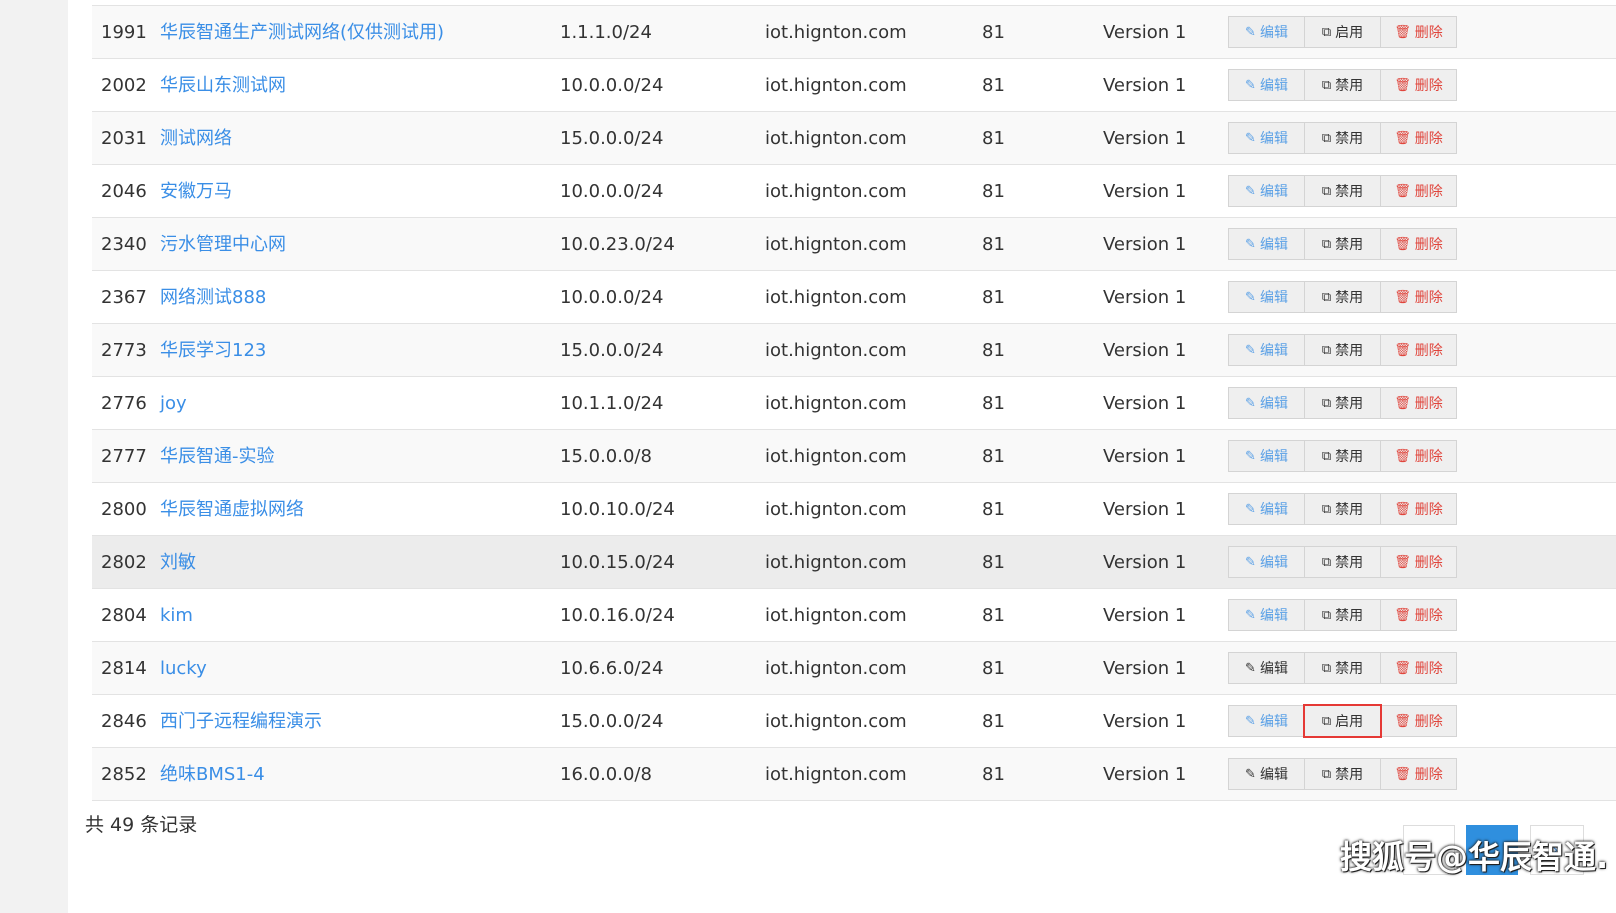 The height and width of the screenshot is (913, 1616). Describe the element at coordinates (217, 456) in the screenshot. I see `network-name-link: 华辰智通-实验` at that location.